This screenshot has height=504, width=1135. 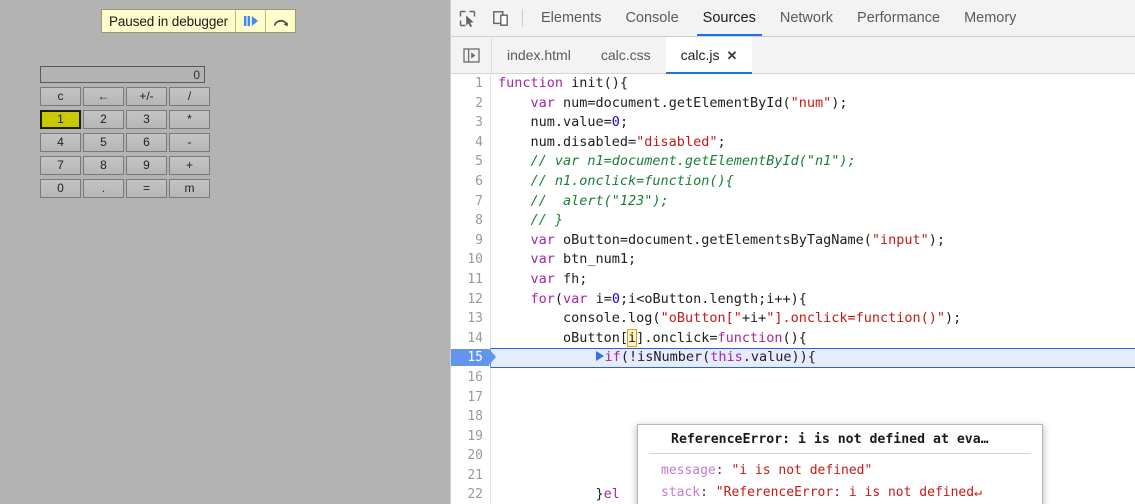 I want to click on calculator-key-3: 3, so click(x=146, y=119).